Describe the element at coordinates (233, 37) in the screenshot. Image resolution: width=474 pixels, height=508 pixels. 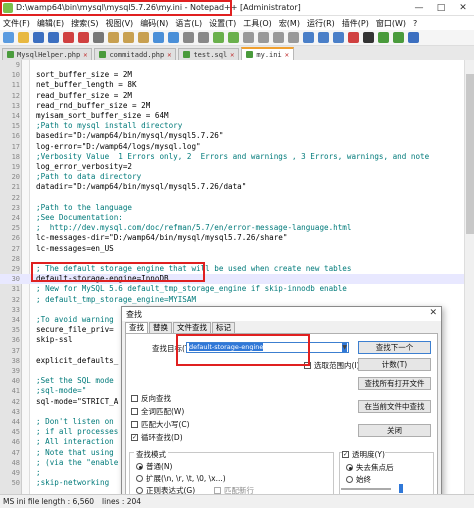
I see `zoom-out-icon` at that location.